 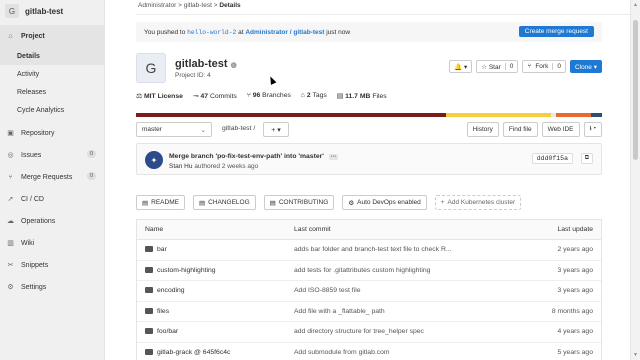 What do you see at coordinates (229, 5) in the screenshot?
I see `breadcrumb-details: Details` at bounding box center [229, 5].